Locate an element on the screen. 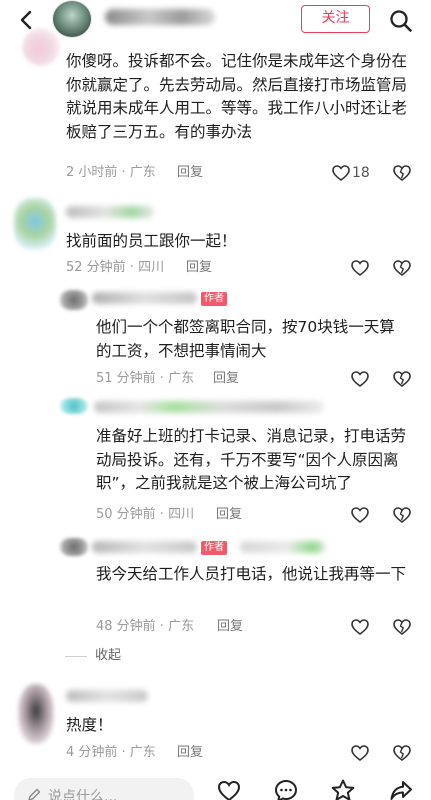 Image resolution: width=431 pixels, height=800 pixels. comment-meta: 4 分钟前 · 广东 is located at coordinates (111, 752).